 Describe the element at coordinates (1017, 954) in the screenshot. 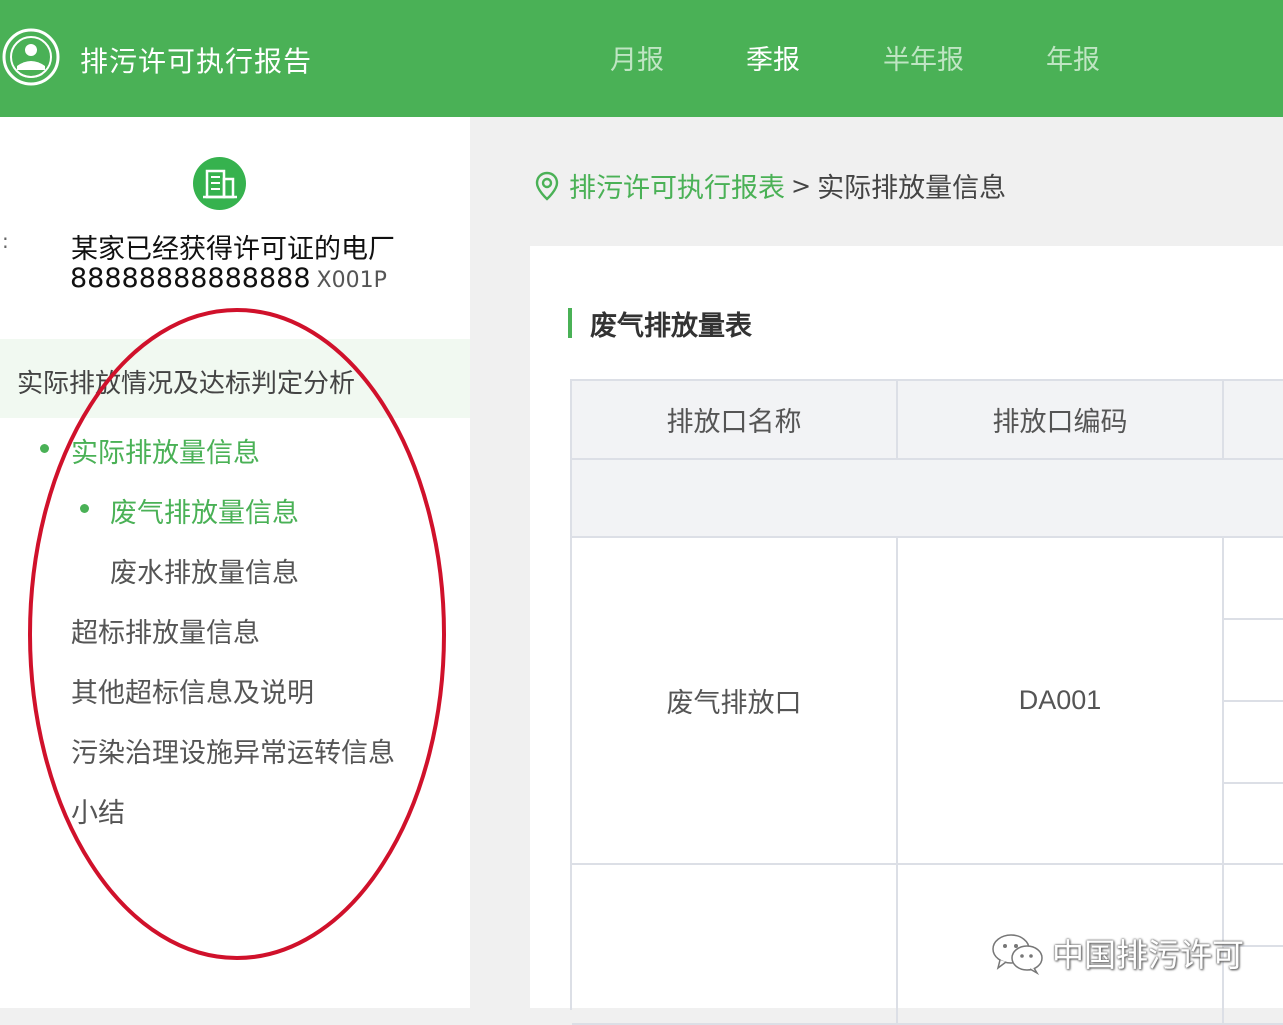

I see `wechat-icon` at that location.